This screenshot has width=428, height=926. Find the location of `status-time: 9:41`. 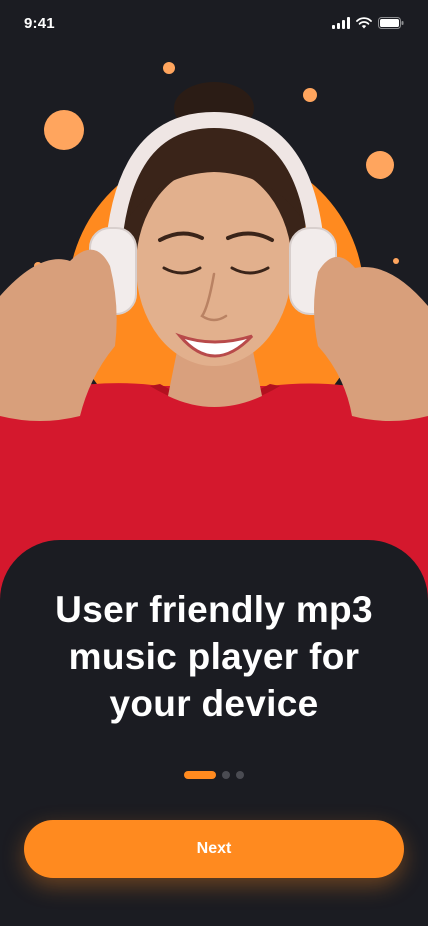

status-time: 9:41 is located at coordinates (39, 23).